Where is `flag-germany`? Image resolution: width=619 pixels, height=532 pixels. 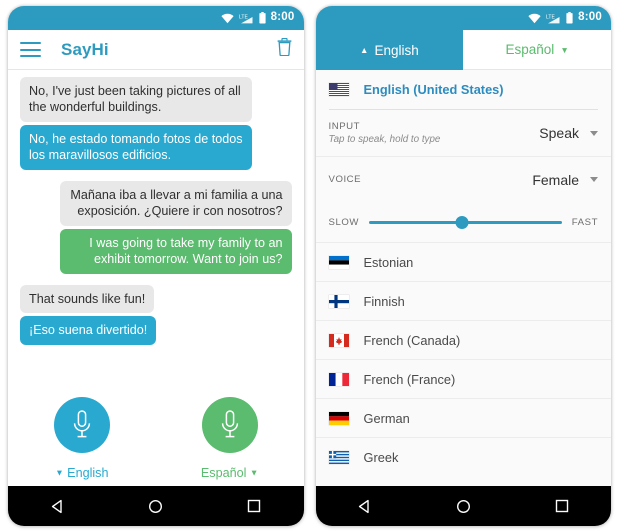 flag-germany is located at coordinates (338, 418).